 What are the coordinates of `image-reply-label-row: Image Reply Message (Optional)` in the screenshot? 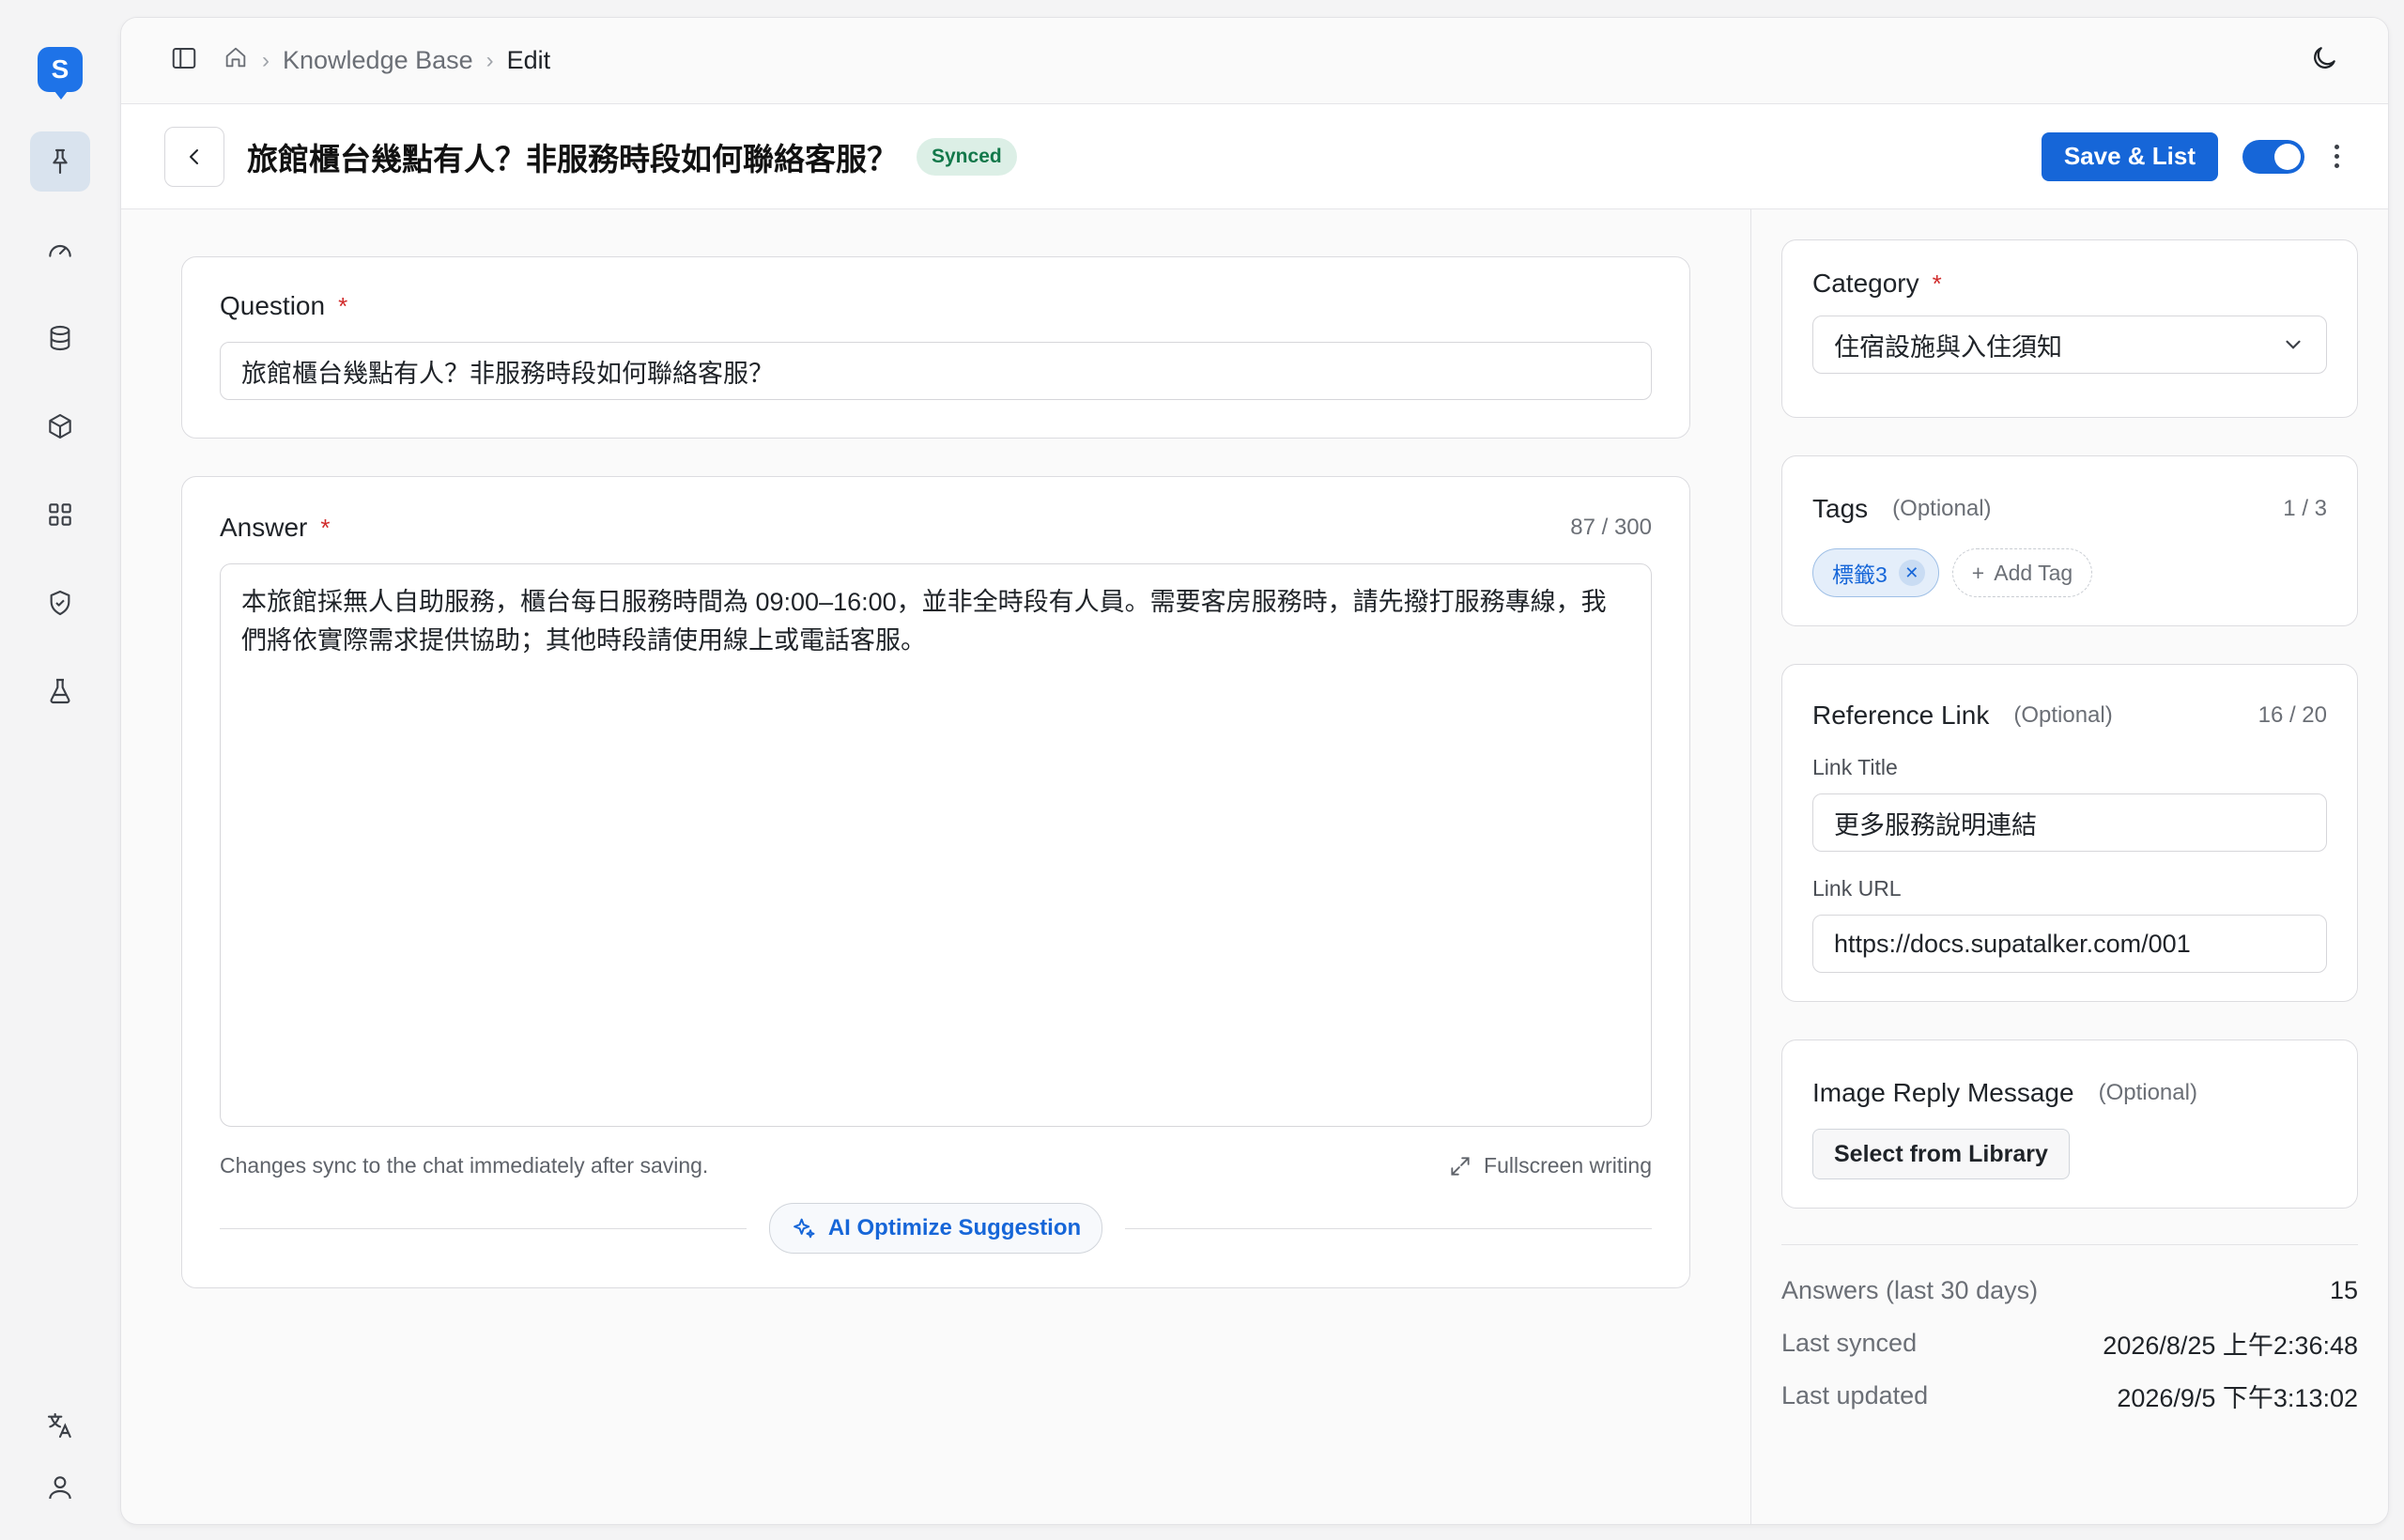 It's located at (2069, 1093).